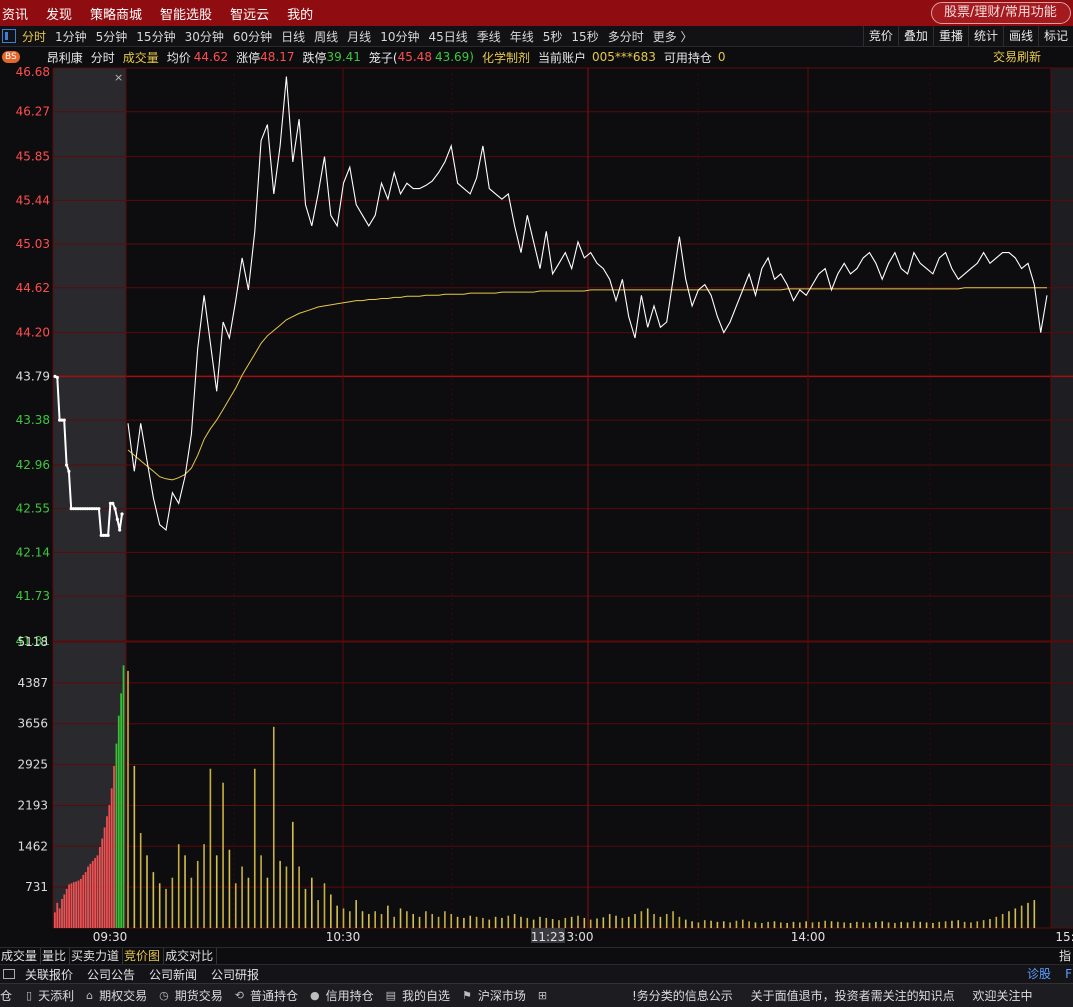 The image size is (1073, 1007). What do you see at coordinates (186, 13) in the screenshot?
I see `menu-smart-picker: 智能选股` at bounding box center [186, 13].